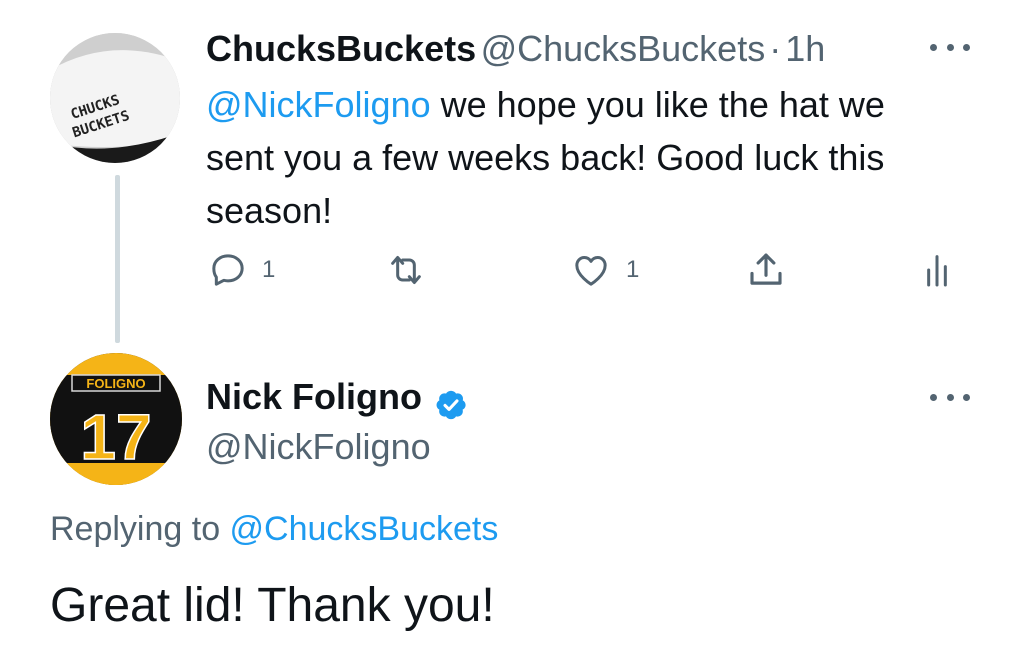  I want to click on tweet1-timestamp: 1h, so click(805, 48).